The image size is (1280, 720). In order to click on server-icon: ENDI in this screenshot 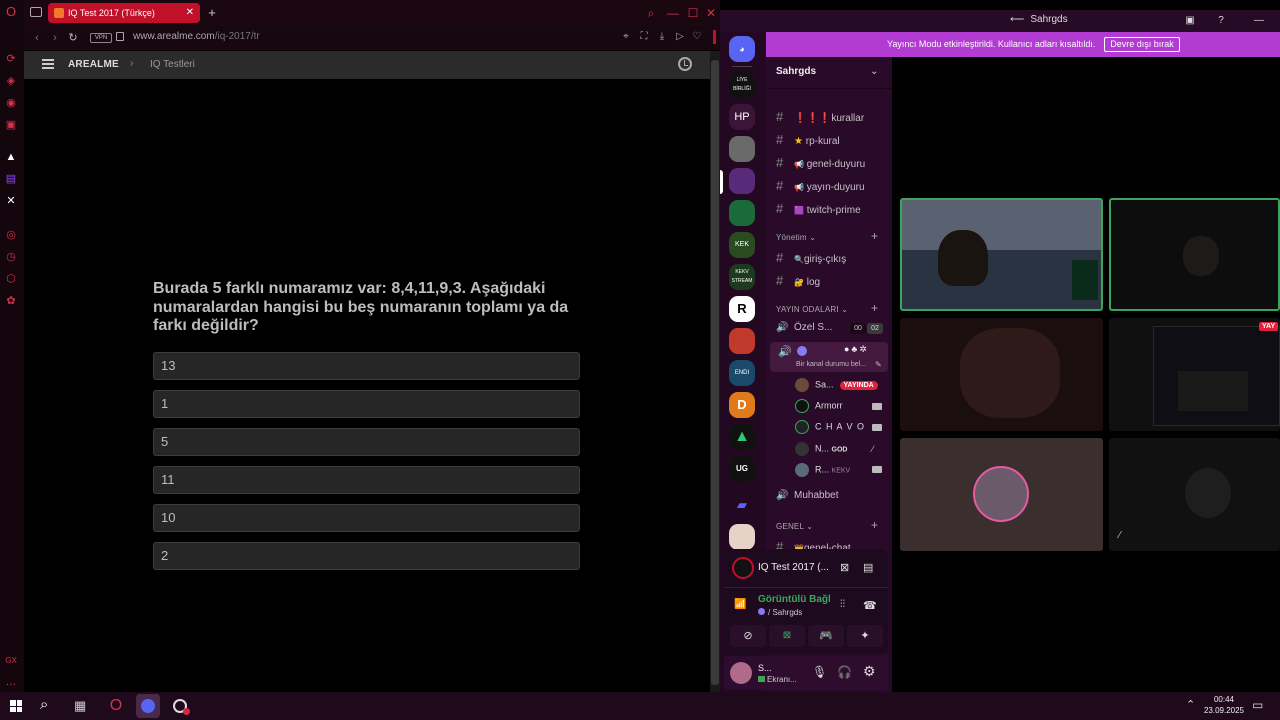, I will do `click(742, 373)`.